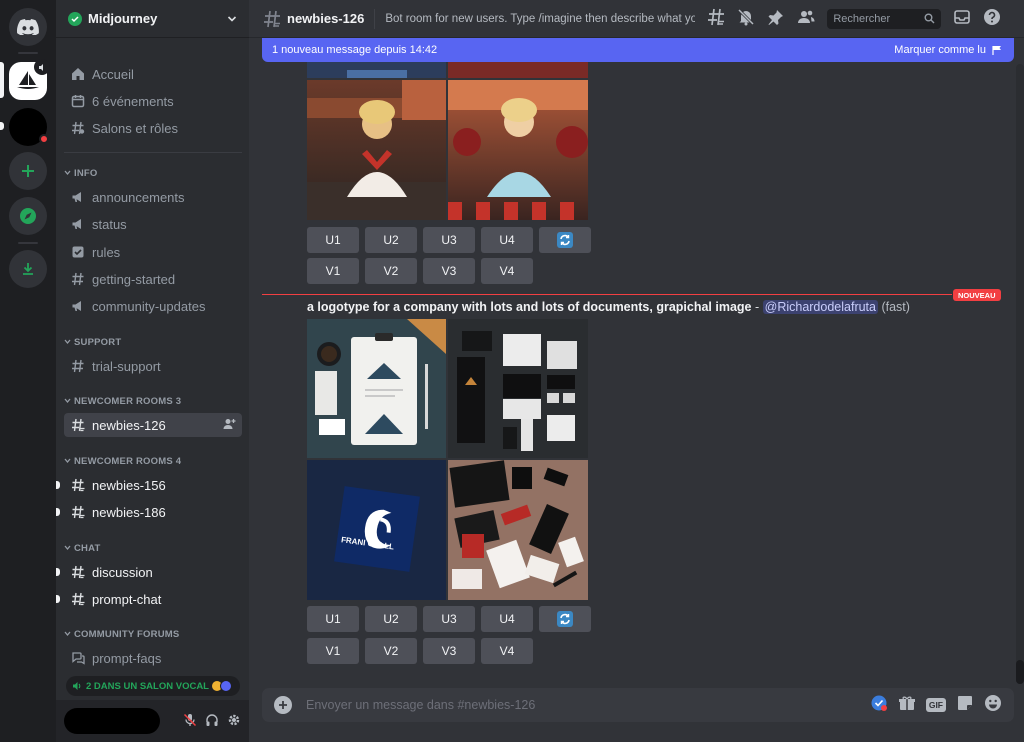 The height and width of the screenshot is (742, 1024). What do you see at coordinates (78, 252) in the screenshot?
I see `checkbox-icon` at bounding box center [78, 252].